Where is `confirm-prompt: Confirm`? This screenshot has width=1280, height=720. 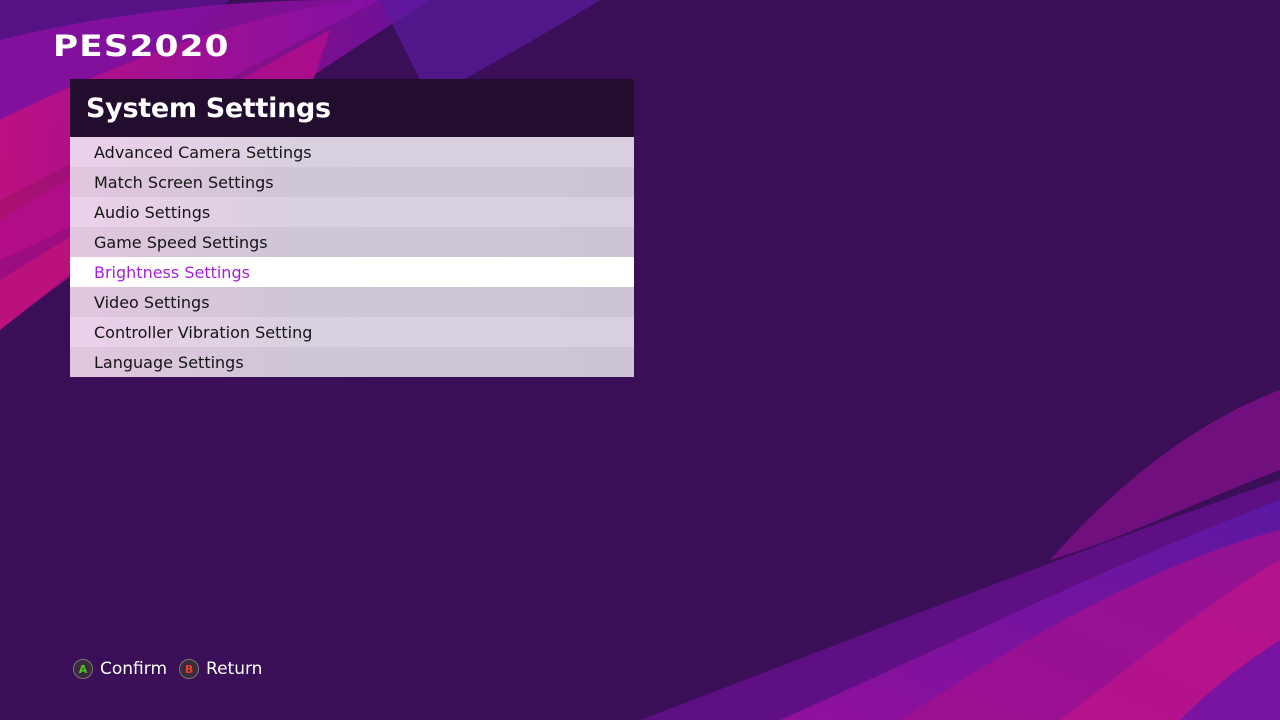 confirm-prompt: Confirm is located at coordinates (133, 669).